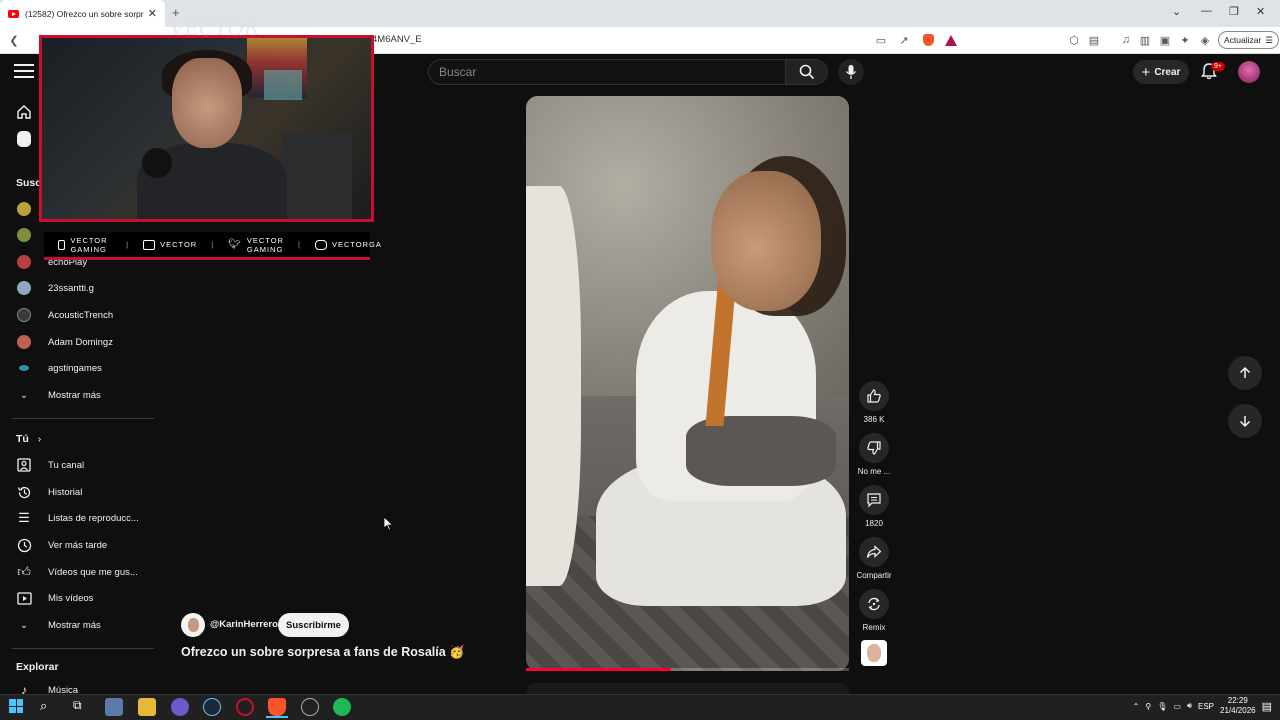 This screenshot has width=1280, height=720. Describe the element at coordinates (28, 183) in the screenshot. I see `subscriptions-heading: Susc` at that location.